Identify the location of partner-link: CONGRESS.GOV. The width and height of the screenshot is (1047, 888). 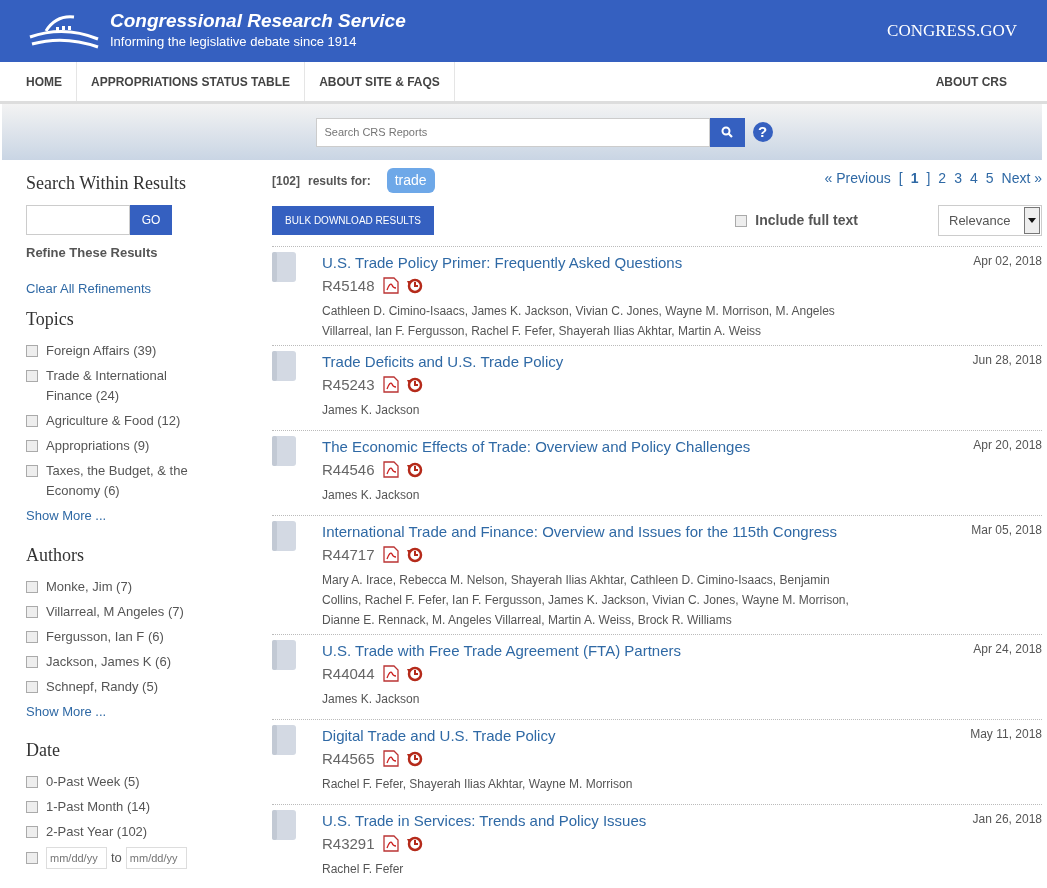
(952, 31).